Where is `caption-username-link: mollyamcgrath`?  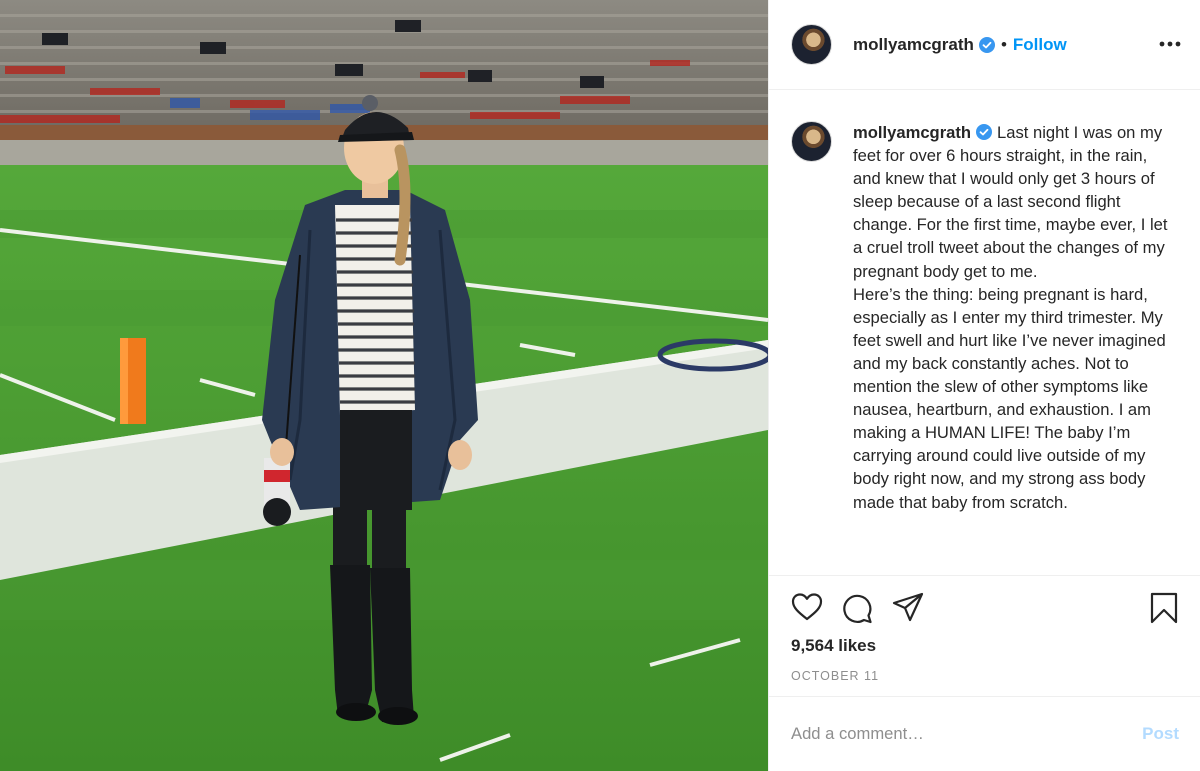
caption-username-link: mollyamcgrath is located at coordinates (912, 132).